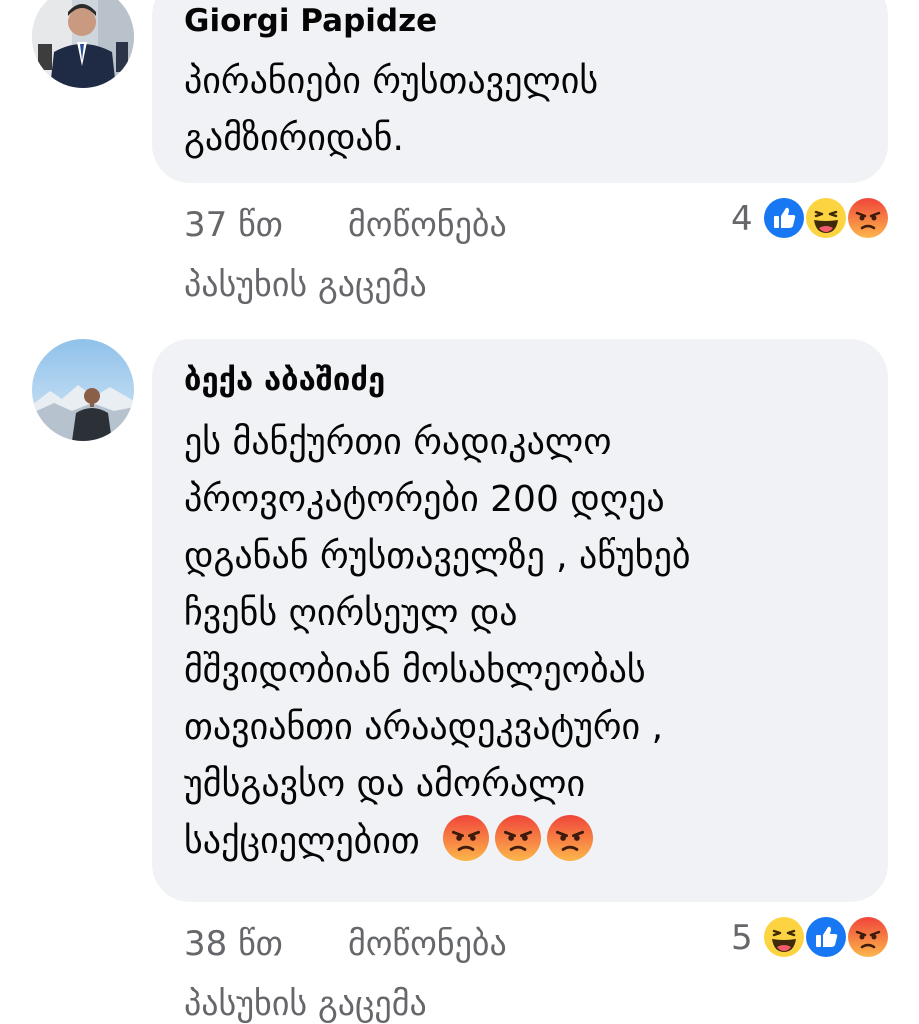 The width and height of the screenshot is (919, 1024). Describe the element at coordinates (391, 110) in the screenshot. I see `comment-text: პირანიები რუსთაველის გამზირიდან.` at that location.